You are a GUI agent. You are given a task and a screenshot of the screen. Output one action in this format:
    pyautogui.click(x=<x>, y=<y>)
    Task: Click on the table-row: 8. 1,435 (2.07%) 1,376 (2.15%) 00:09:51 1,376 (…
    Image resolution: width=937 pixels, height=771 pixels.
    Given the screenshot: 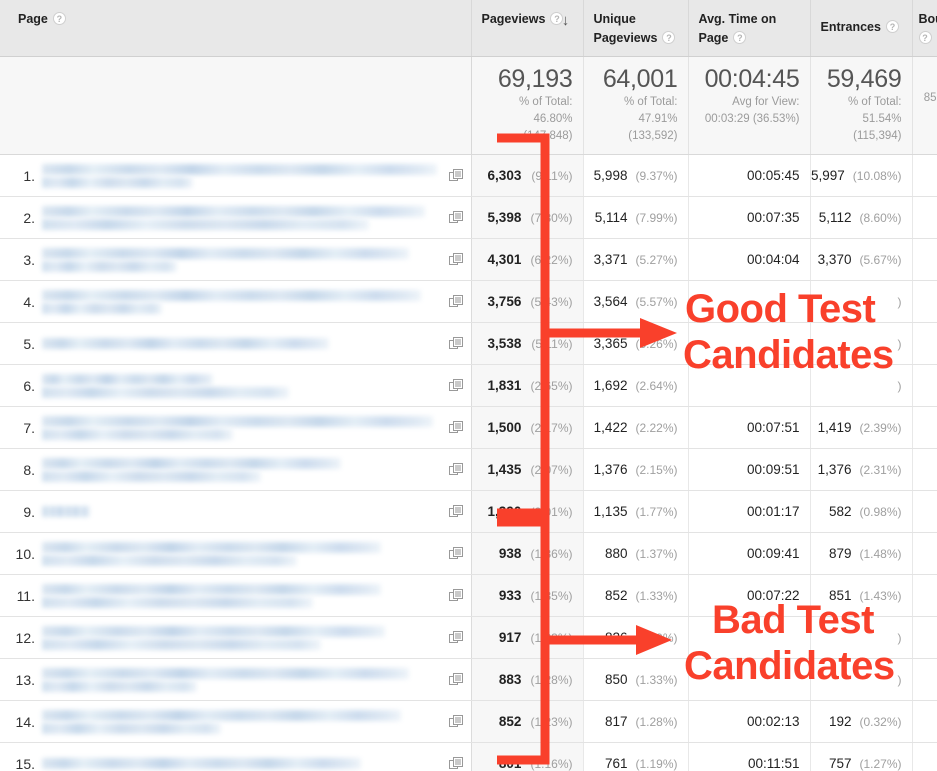 What is the action you would take?
    pyautogui.click(x=468, y=469)
    